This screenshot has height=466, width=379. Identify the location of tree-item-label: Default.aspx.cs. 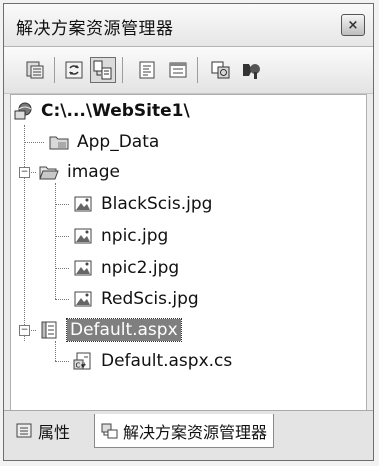
(167, 361).